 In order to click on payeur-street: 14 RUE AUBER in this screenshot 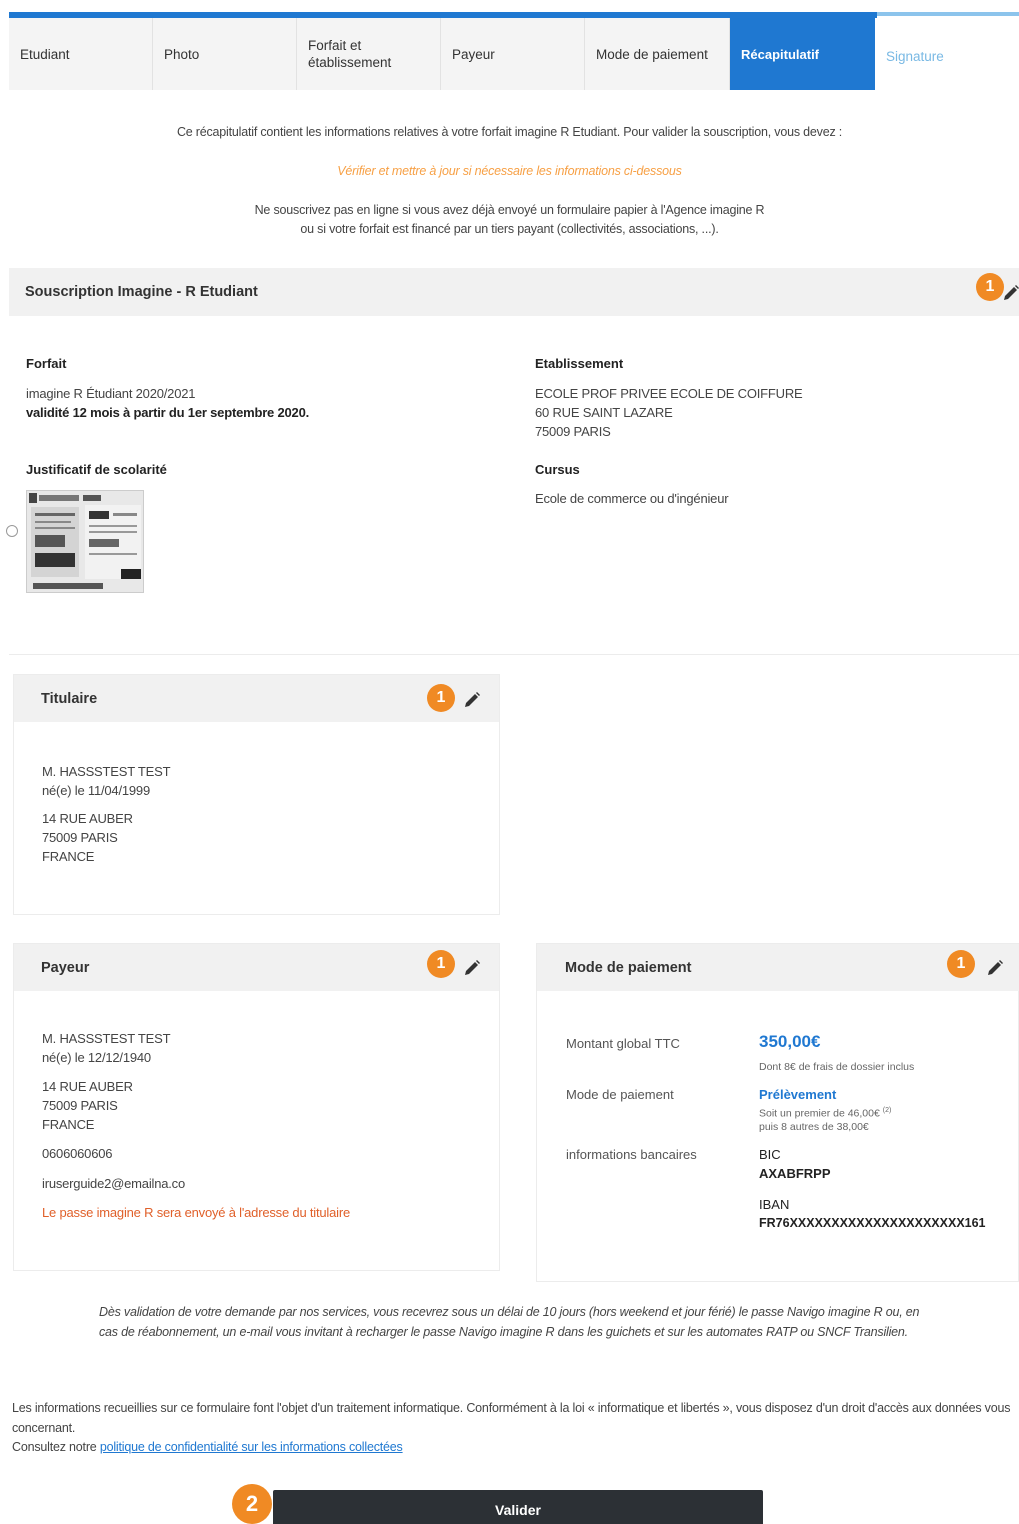, I will do `click(87, 1086)`.